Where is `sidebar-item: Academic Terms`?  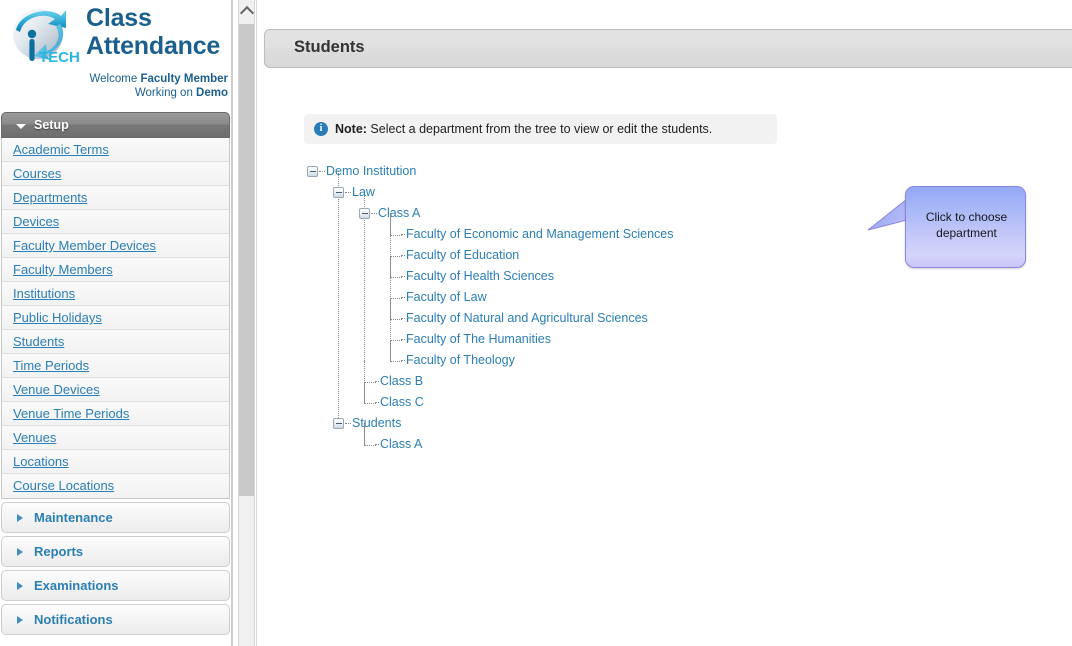 sidebar-item: Academic Terms is located at coordinates (115, 150).